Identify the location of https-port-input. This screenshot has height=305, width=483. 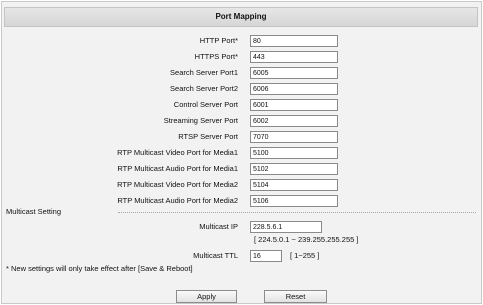
(294, 57).